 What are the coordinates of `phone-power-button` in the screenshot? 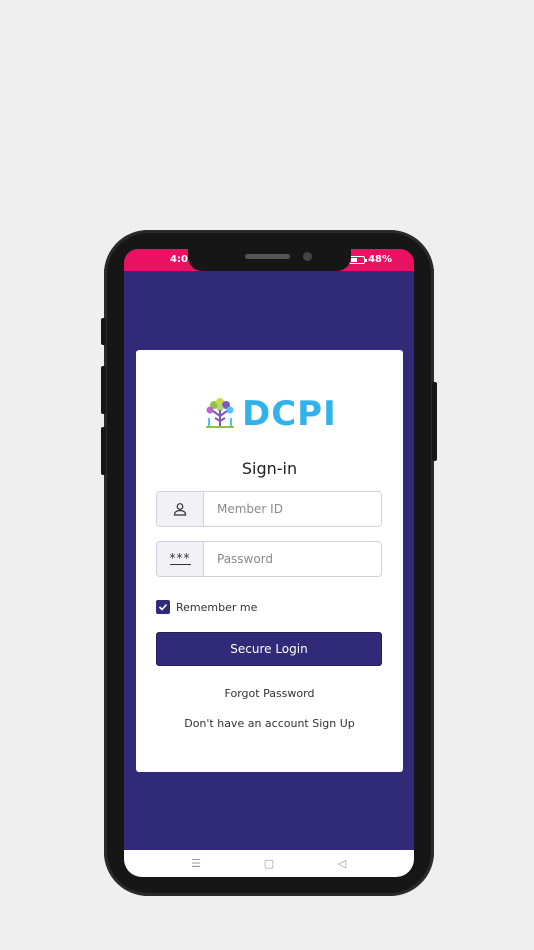 It's located at (434, 421).